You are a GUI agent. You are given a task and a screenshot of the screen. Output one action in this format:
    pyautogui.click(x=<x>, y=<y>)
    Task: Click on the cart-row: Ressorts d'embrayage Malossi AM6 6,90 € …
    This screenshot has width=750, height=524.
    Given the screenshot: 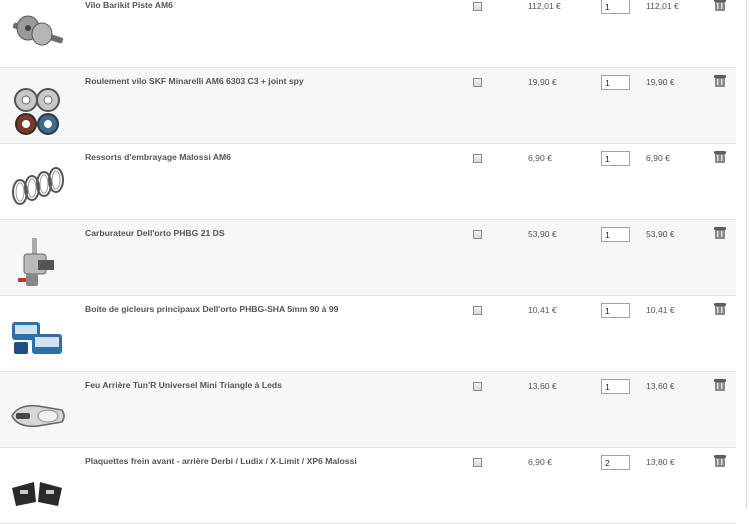 What is the action you would take?
    pyautogui.click(x=368, y=182)
    